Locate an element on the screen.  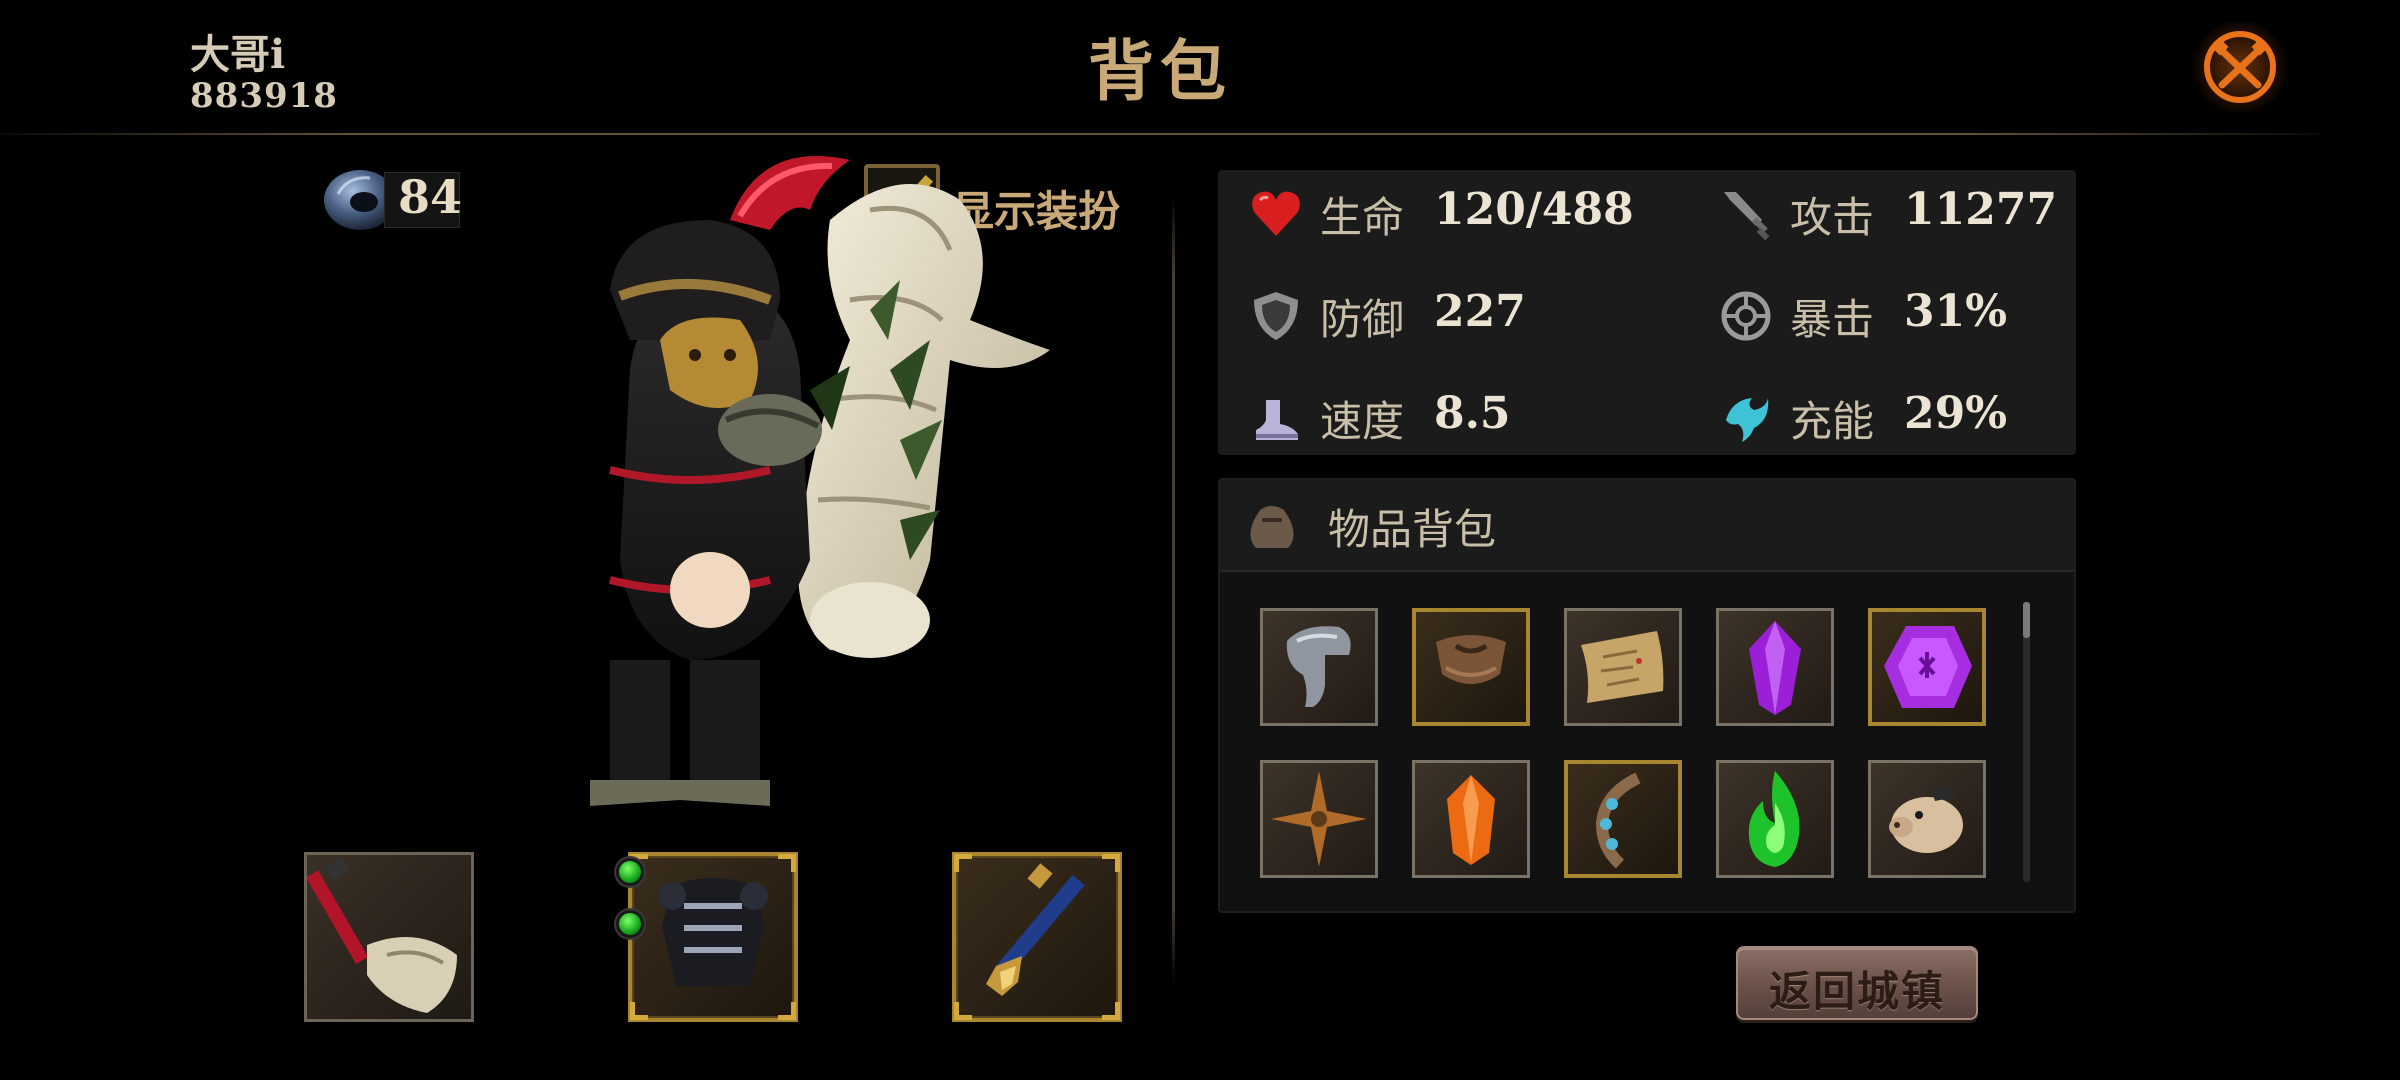
purple-crystal-icon is located at coordinates (1775, 668).